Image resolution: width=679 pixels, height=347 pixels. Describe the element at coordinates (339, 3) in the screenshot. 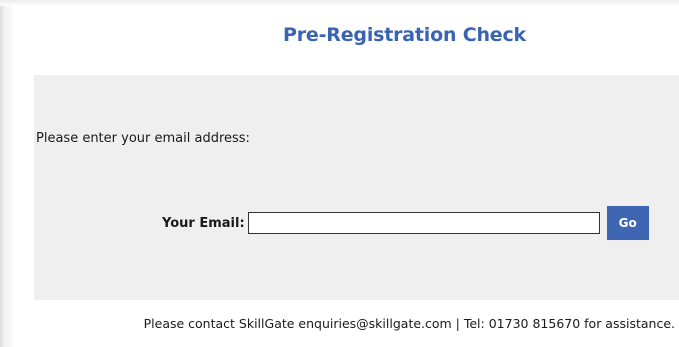

I see `window-top-edge` at that location.